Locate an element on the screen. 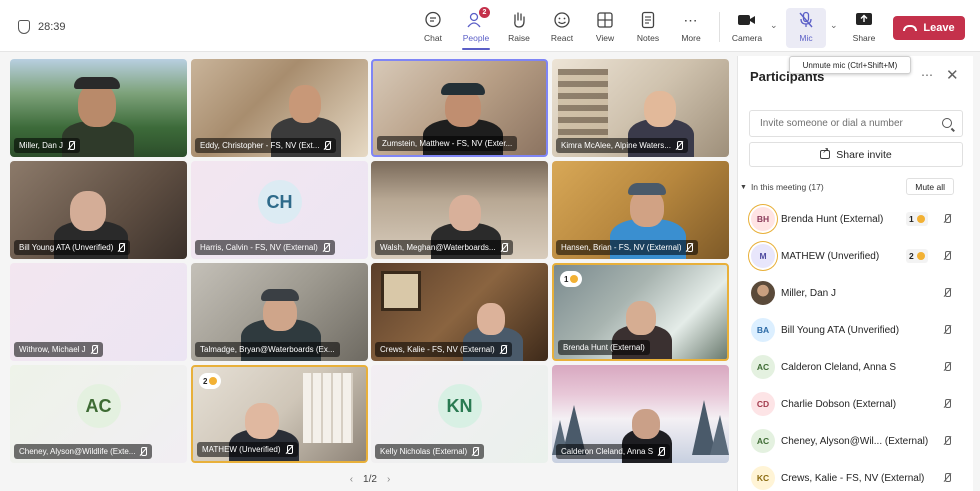 The width and height of the screenshot is (980, 491). share-button: Share is located at coordinates (864, 28).